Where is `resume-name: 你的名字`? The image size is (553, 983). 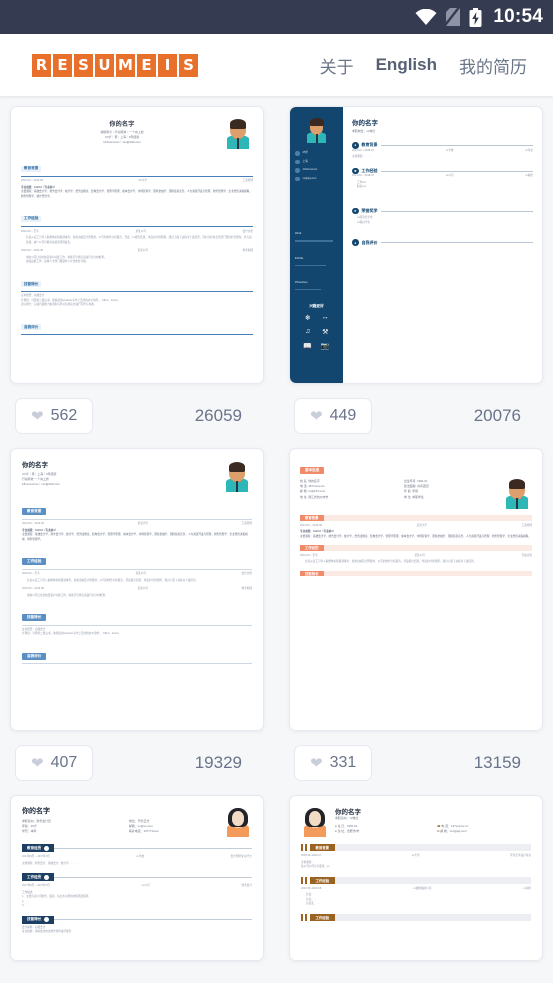 resume-name: 你的名字 is located at coordinates (36, 811).